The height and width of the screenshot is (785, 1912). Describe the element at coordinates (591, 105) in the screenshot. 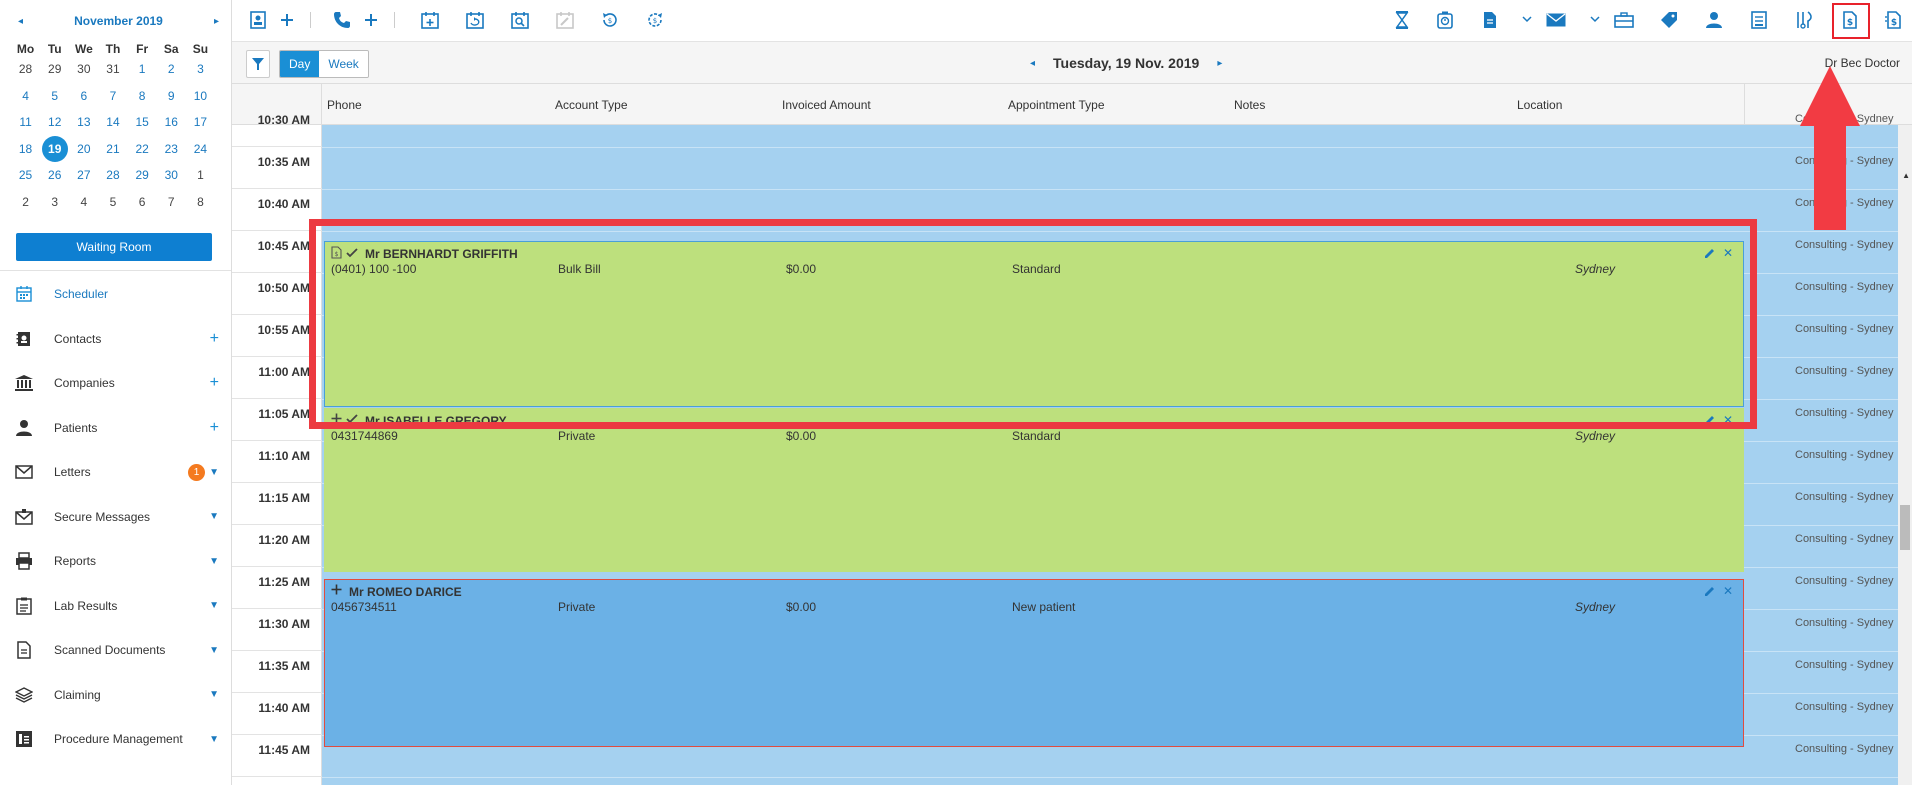

I see `column-header-account-type: Account Type` at that location.